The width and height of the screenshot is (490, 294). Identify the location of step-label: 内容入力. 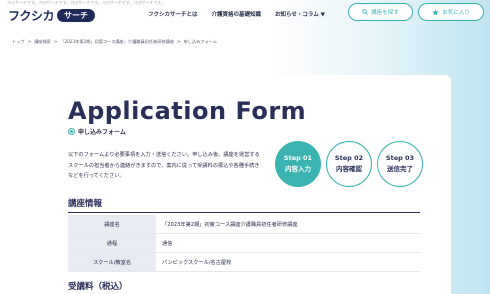
(298, 169).